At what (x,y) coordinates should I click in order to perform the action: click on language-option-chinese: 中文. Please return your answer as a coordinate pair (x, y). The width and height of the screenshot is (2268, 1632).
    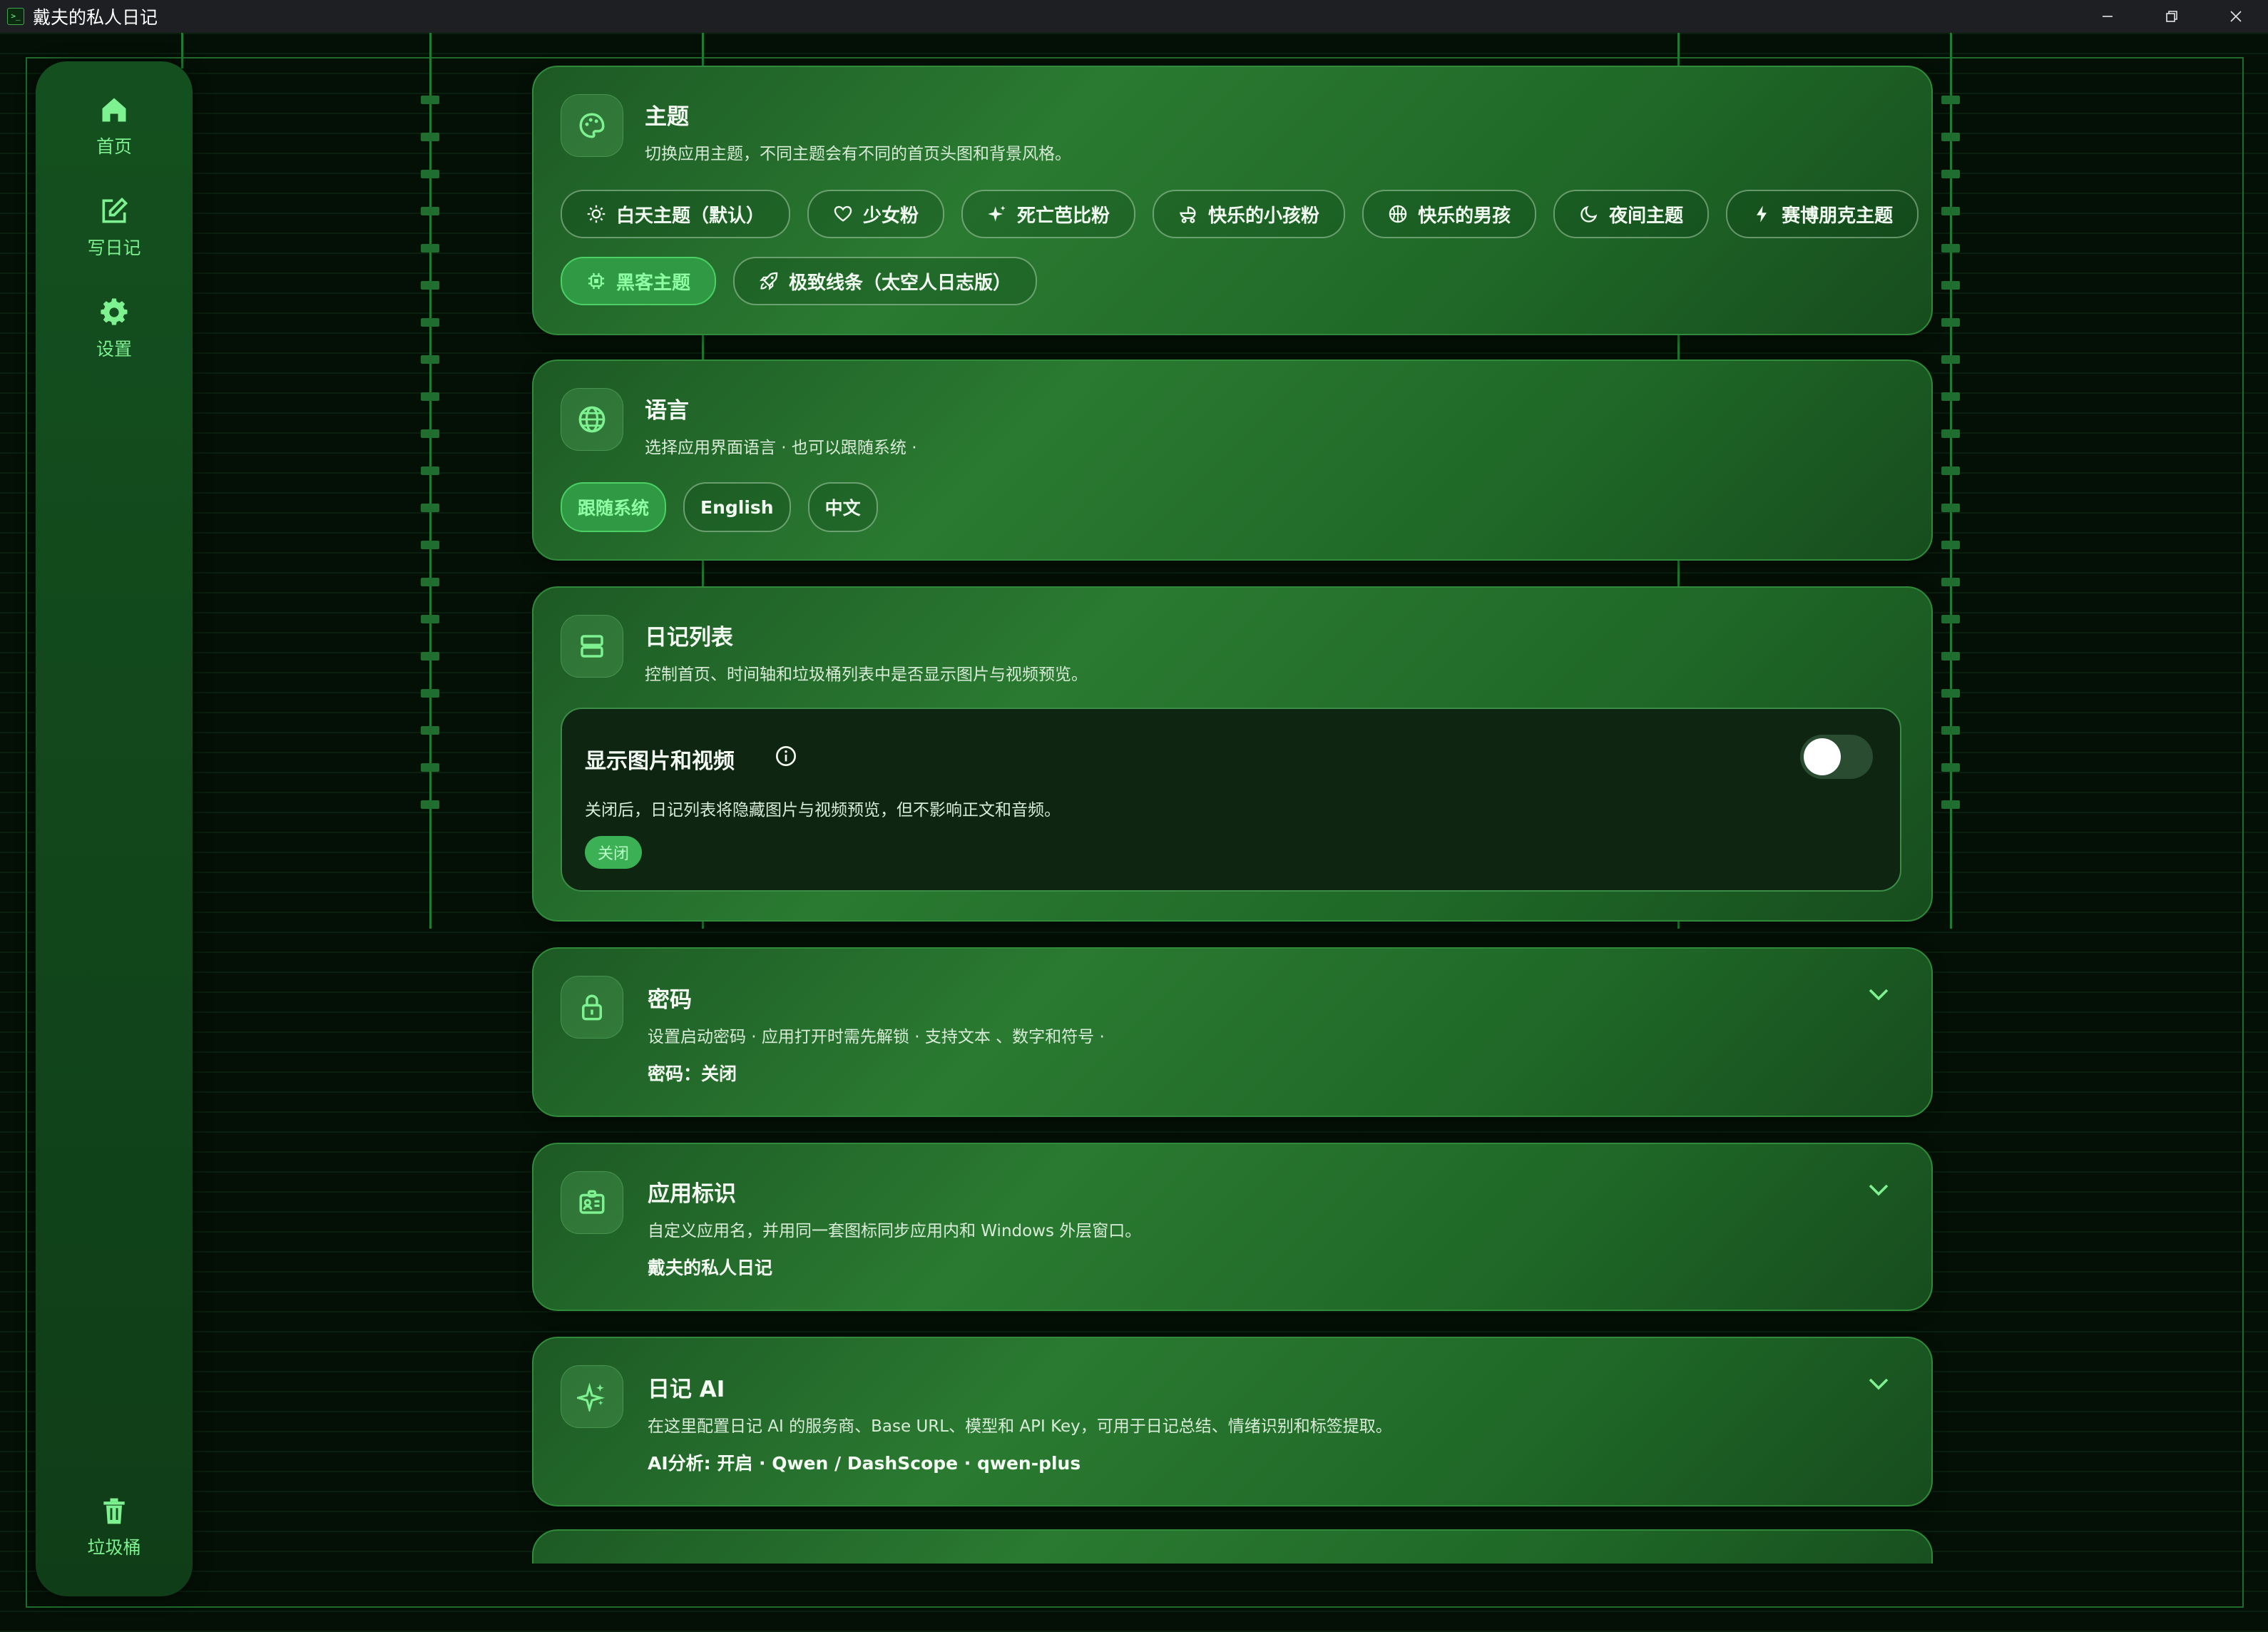
    Looking at the image, I should click on (842, 507).